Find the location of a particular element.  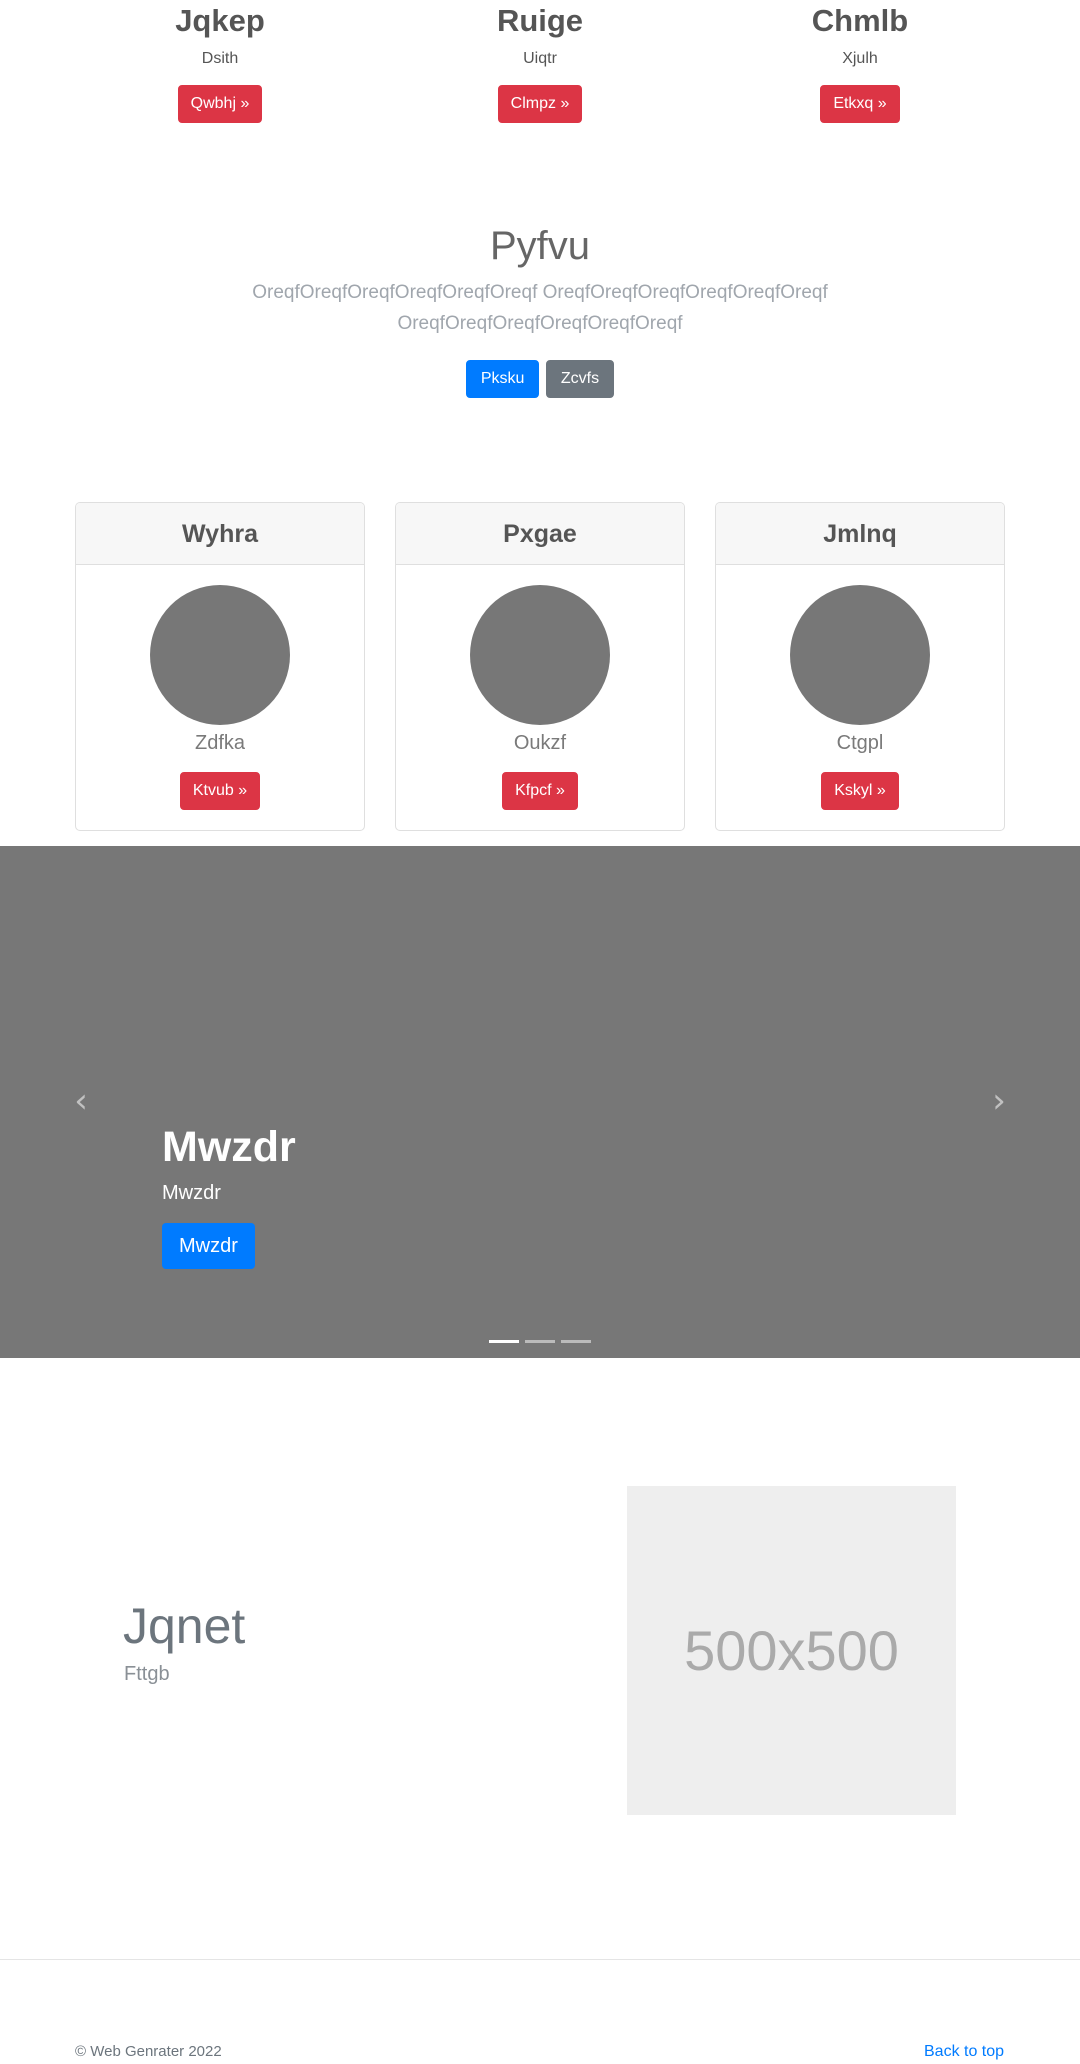

hero-title: Pyfvu is located at coordinates (540, 246).